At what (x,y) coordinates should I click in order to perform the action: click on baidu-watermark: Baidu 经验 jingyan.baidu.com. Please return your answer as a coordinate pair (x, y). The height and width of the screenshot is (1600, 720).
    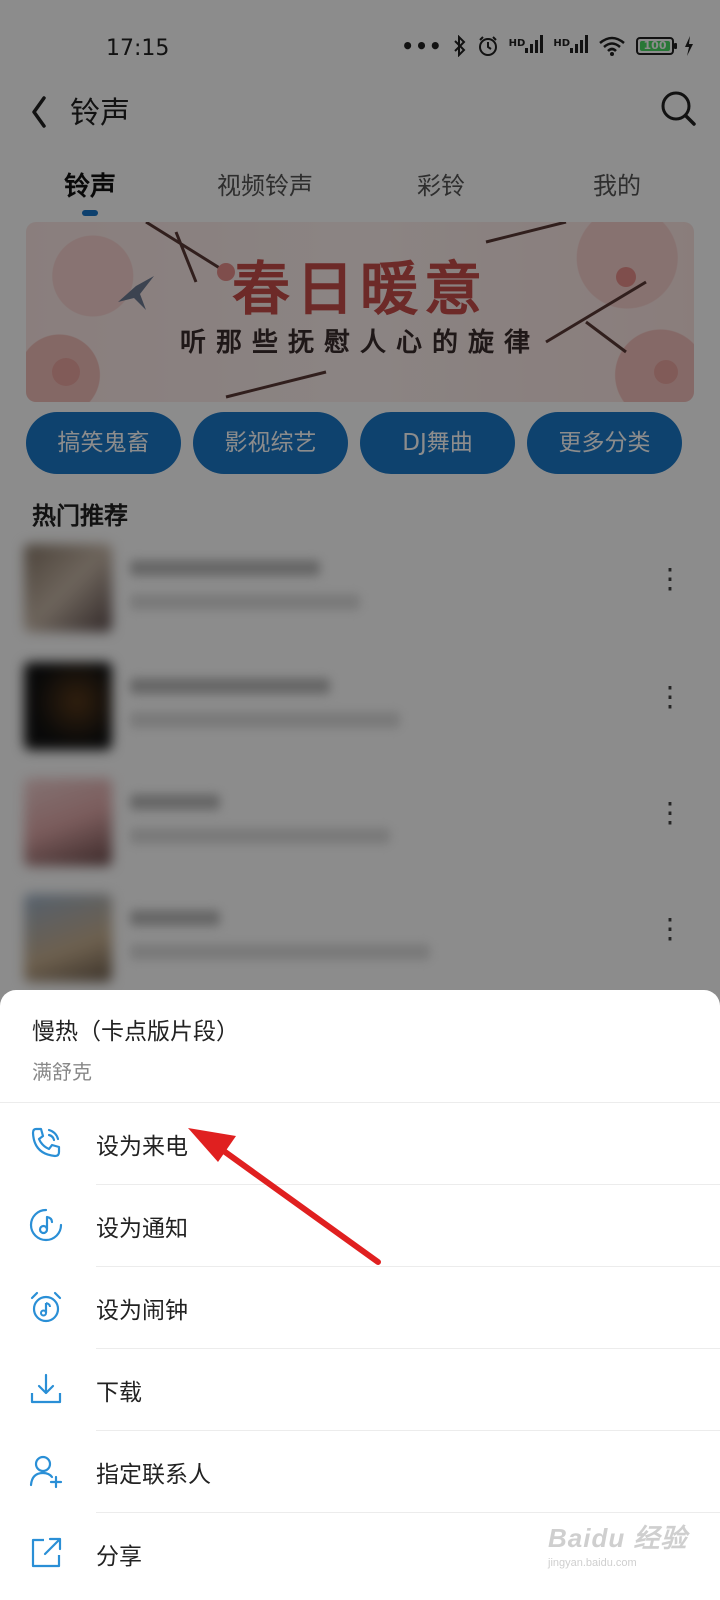
    Looking at the image, I should click on (617, 1543).